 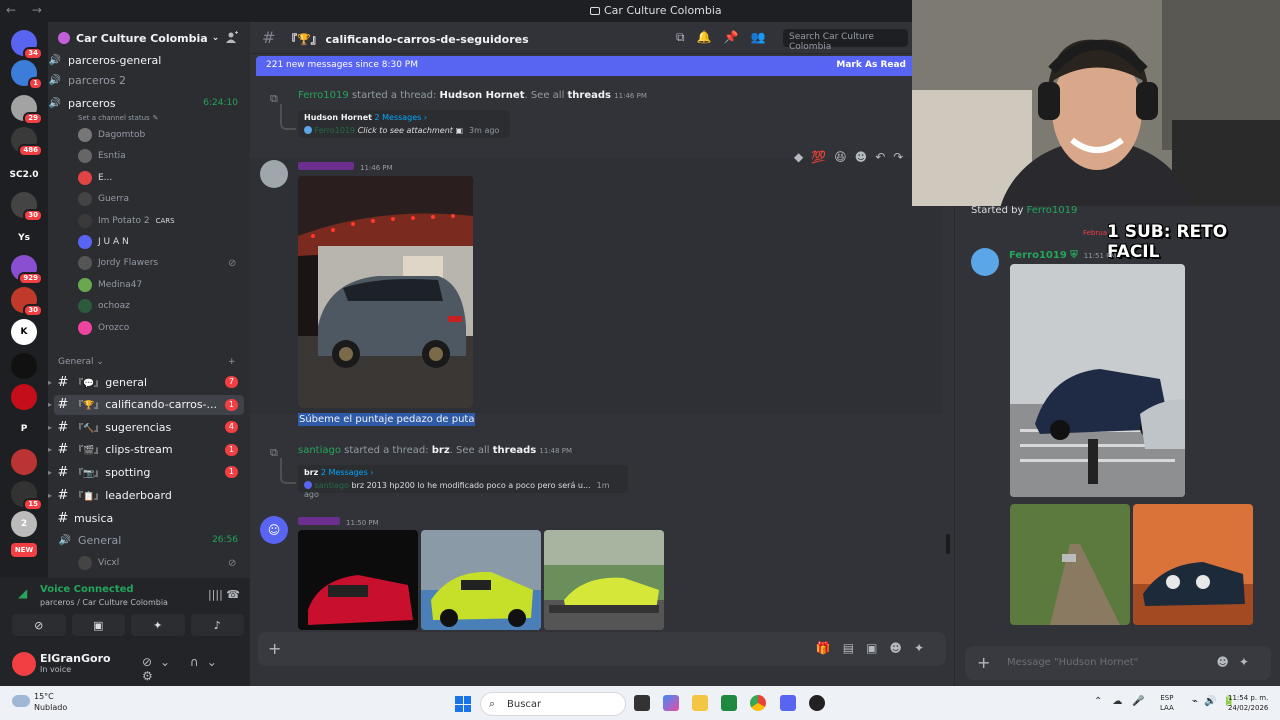 I want to click on server-icon: 929, so click(x=27, y=270).